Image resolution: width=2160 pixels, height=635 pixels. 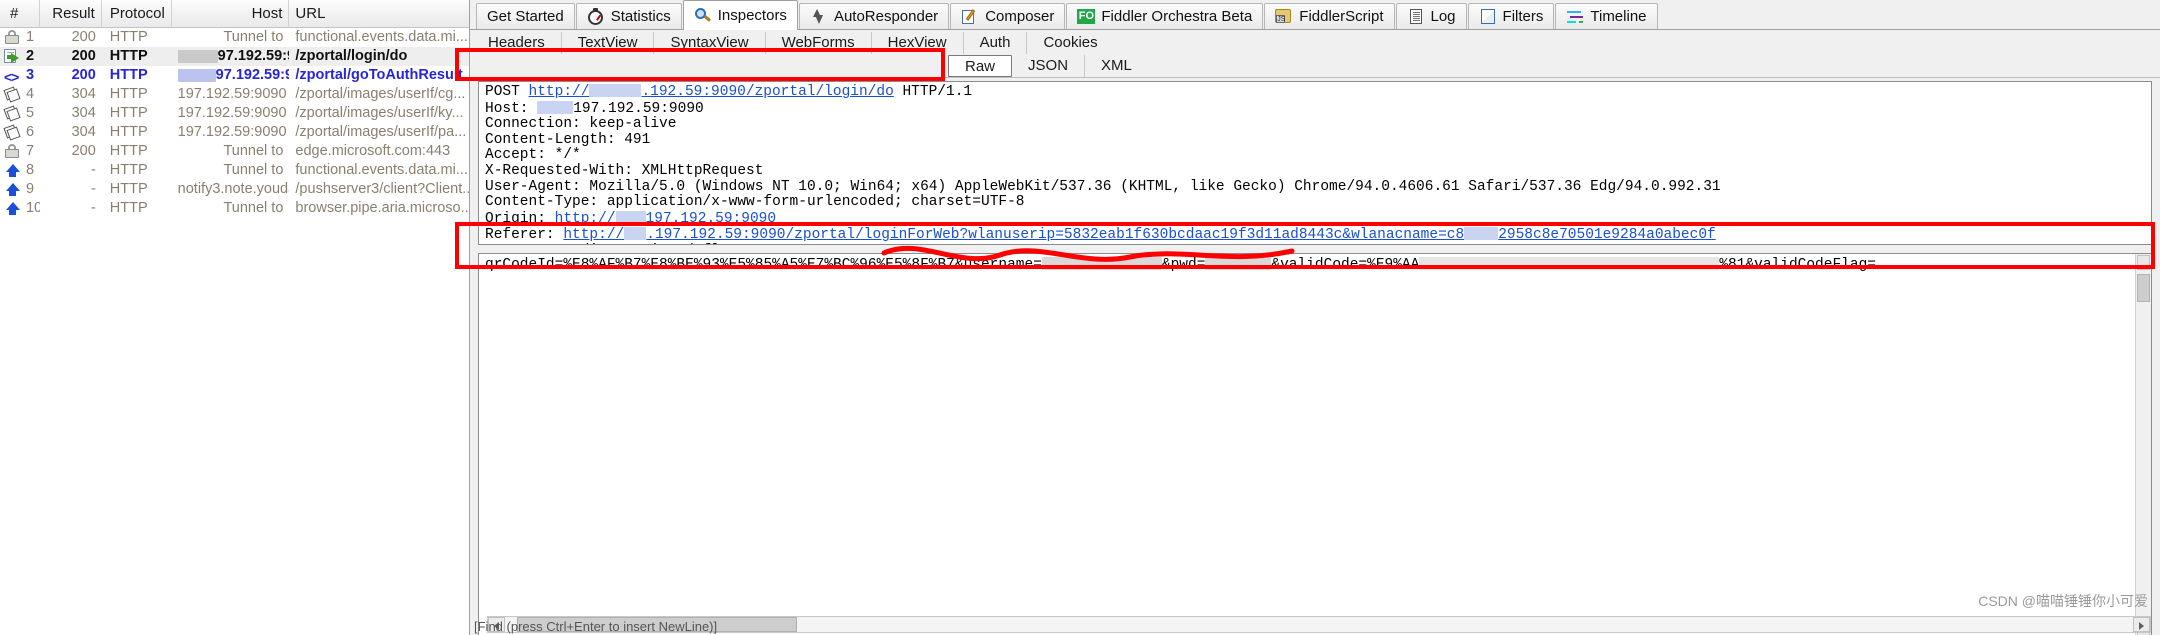 I want to click on tab-get-started: Get Started, so click(x=525, y=16).